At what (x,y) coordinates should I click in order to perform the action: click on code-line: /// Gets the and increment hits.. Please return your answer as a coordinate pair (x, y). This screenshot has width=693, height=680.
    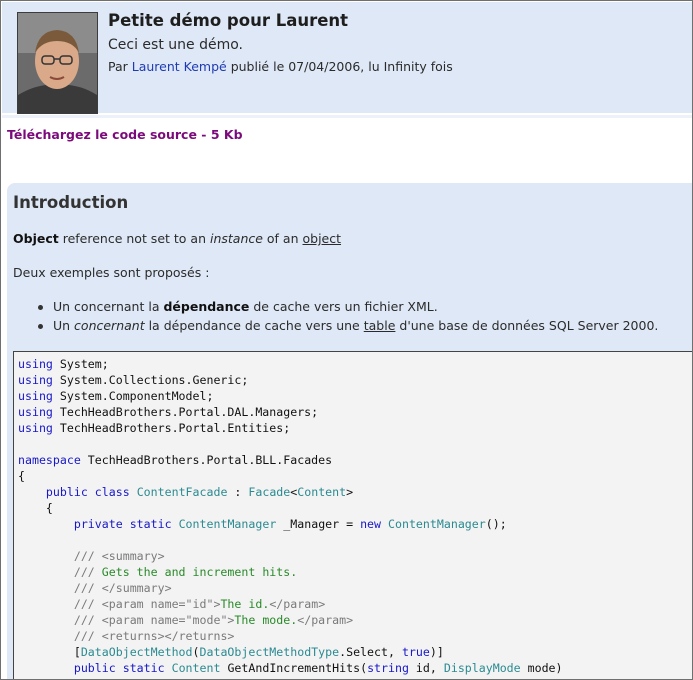
    Looking at the image, I should click on (185, 572).